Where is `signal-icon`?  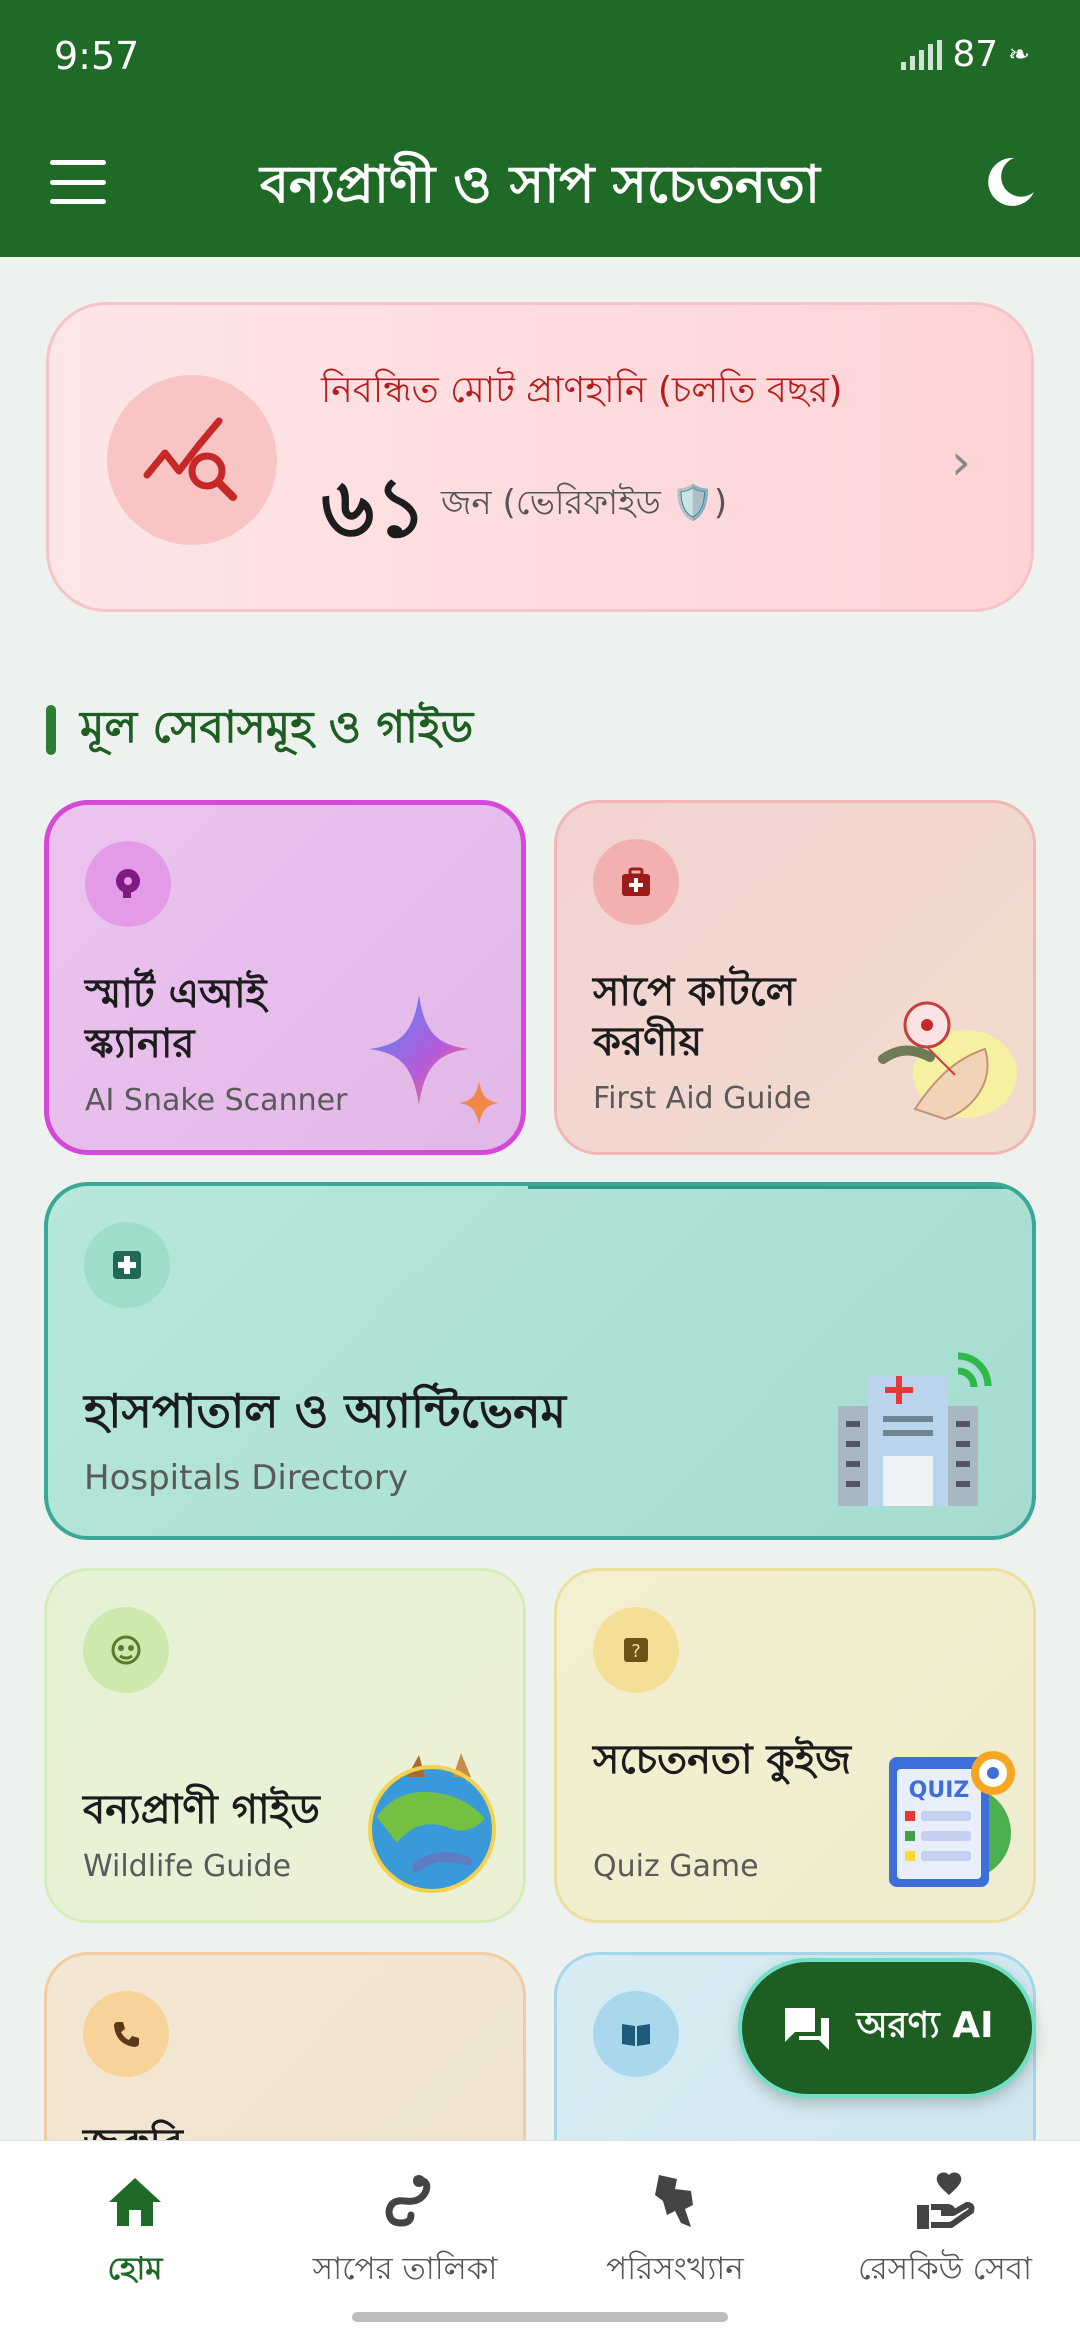
signal-icon is located at coordinates (922, 54).